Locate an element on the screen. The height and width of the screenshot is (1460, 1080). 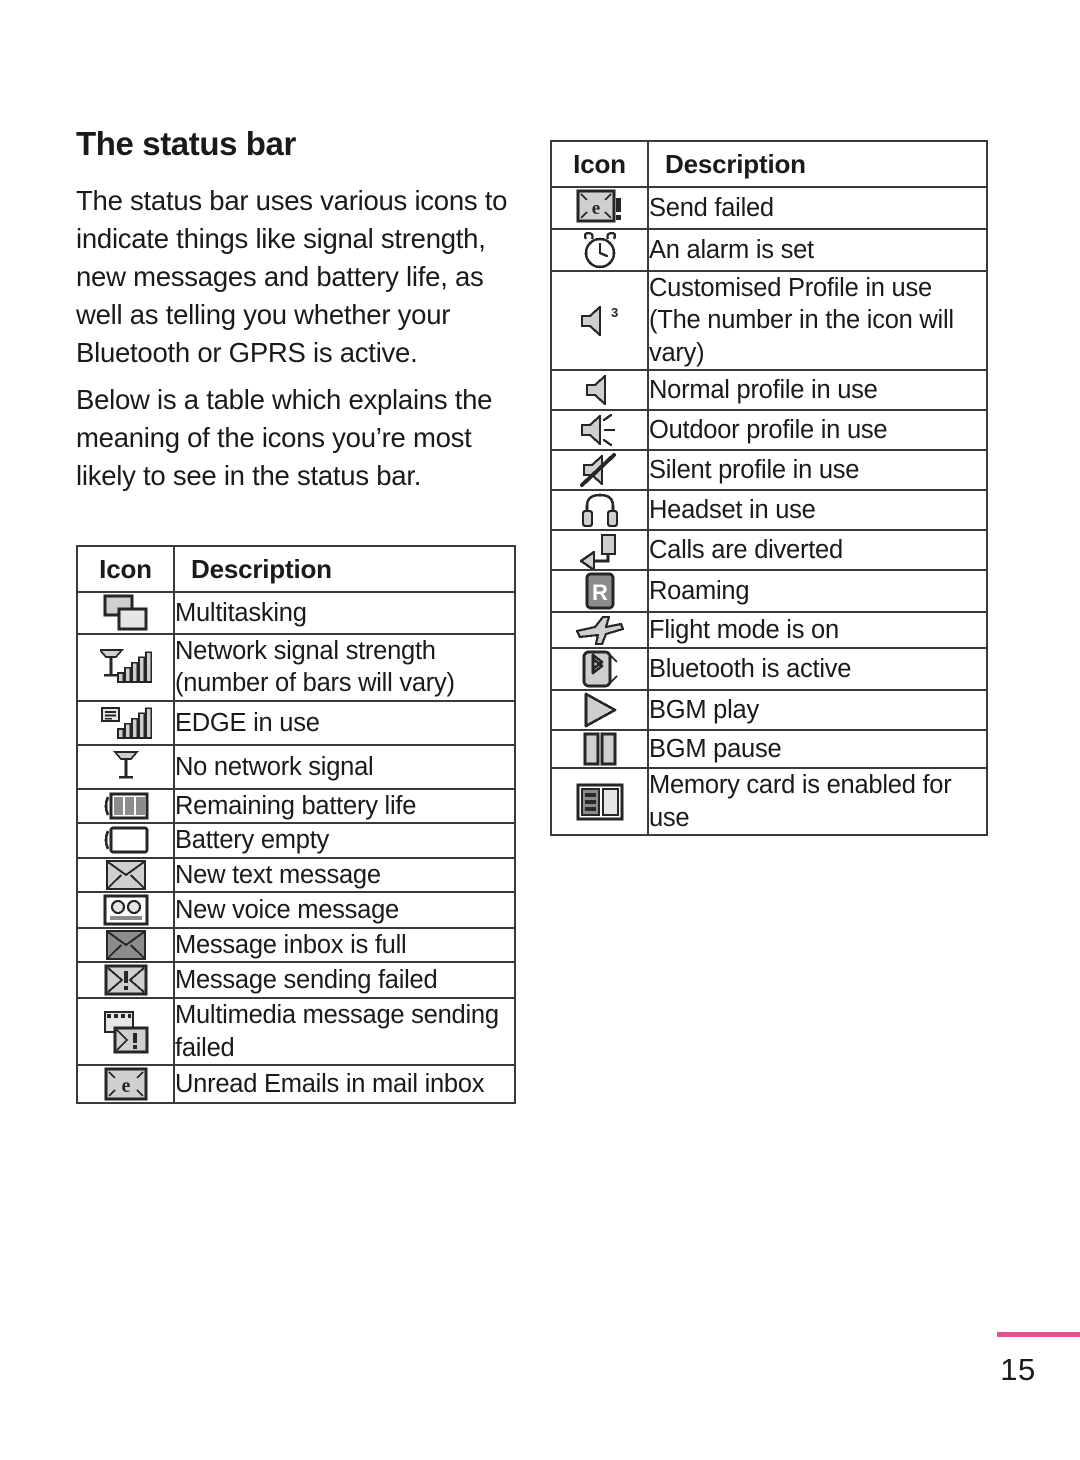
icon-description: Flight mode is on is located at coordinates (817, 630).